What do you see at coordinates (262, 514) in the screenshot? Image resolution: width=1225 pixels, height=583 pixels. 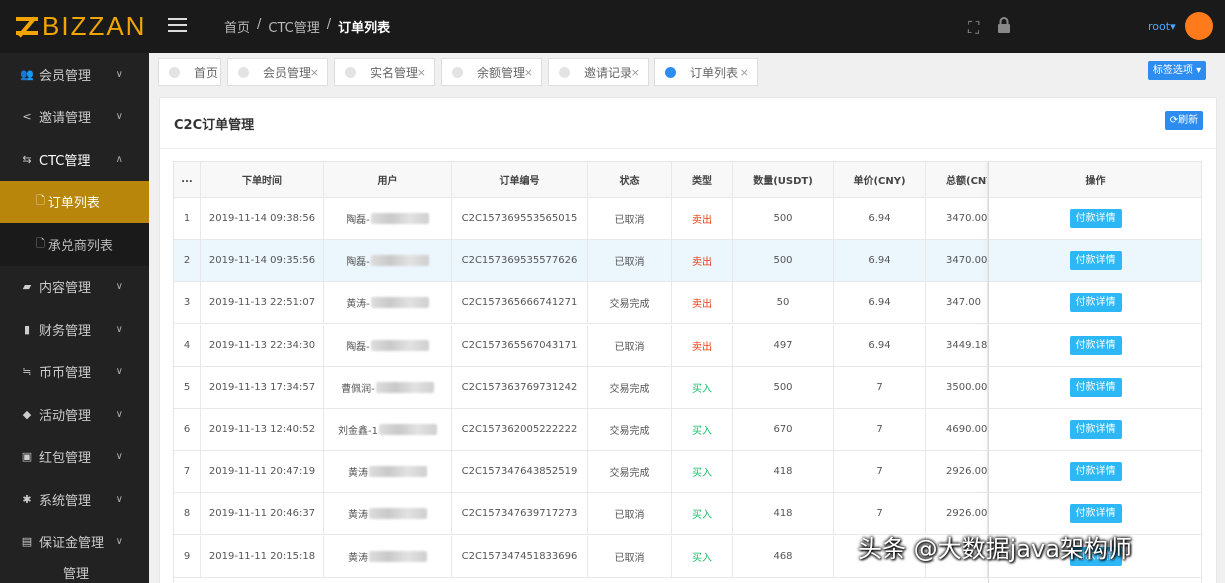 I see `order-time: 2019-11-11 20:46:37` at bounding box center [262, 514].